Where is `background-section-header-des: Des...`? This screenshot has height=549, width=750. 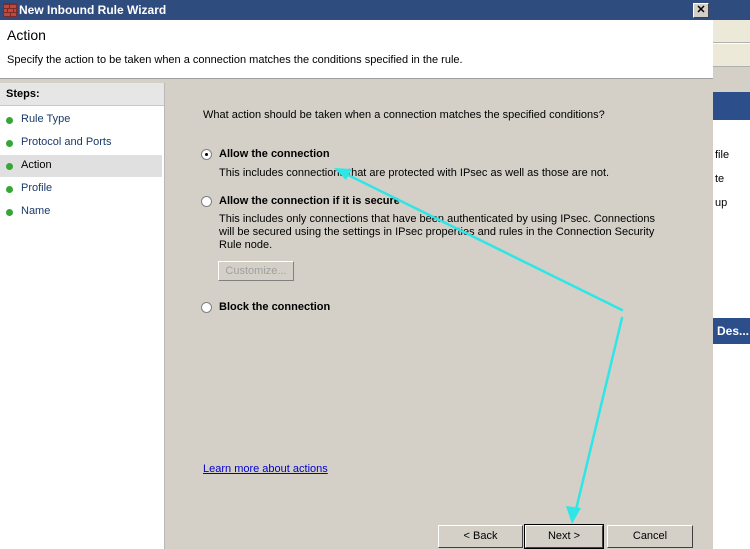 background-section-header-des: Des... is located at coordinates (731, 331).